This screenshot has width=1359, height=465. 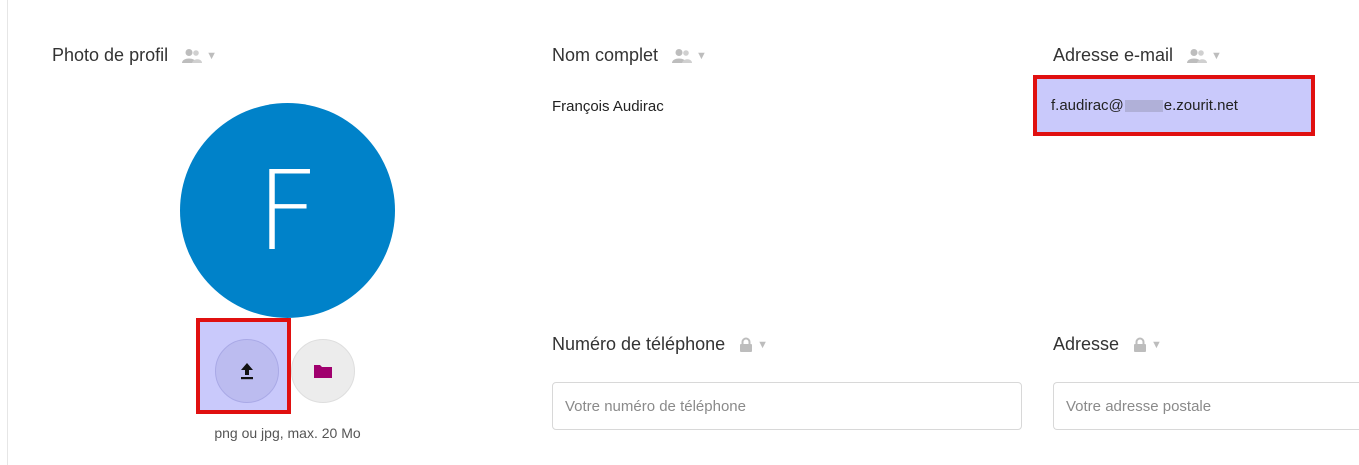 I want to click on profile-photo-scope-menu: ▼, so click(x=199, y=56).